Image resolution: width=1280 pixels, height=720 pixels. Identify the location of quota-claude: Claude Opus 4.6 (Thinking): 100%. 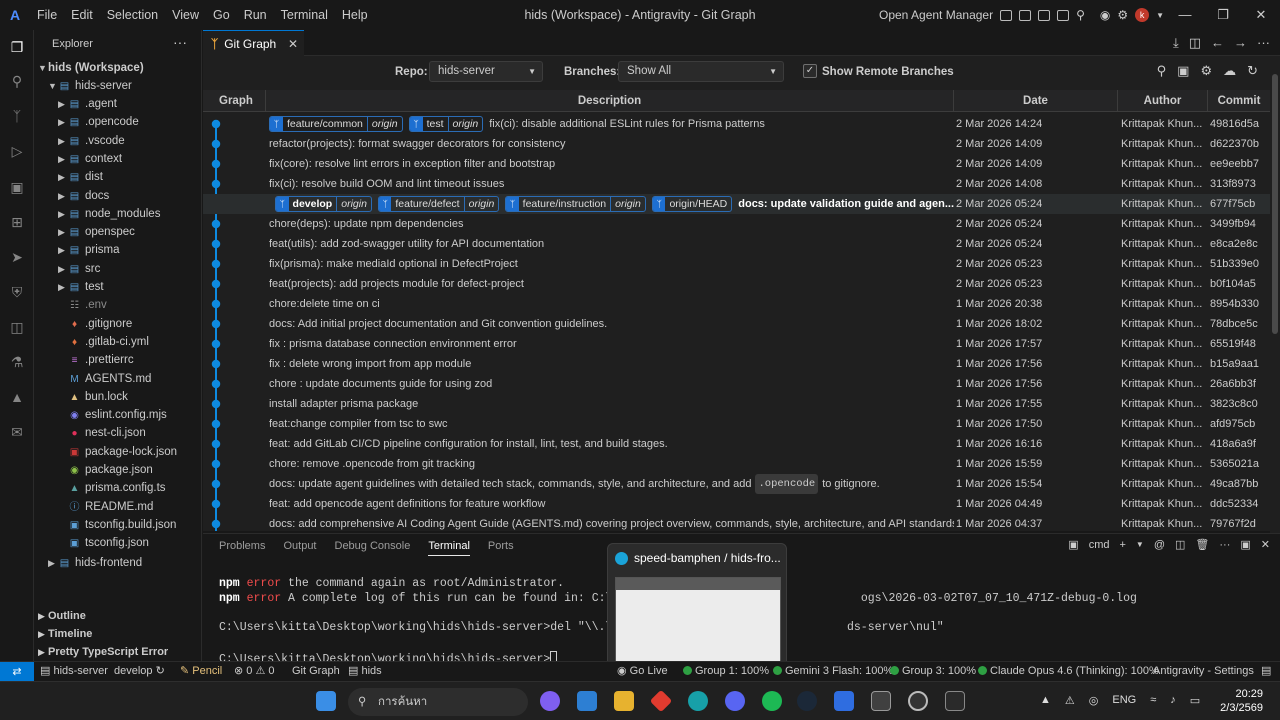
(1068, 671).